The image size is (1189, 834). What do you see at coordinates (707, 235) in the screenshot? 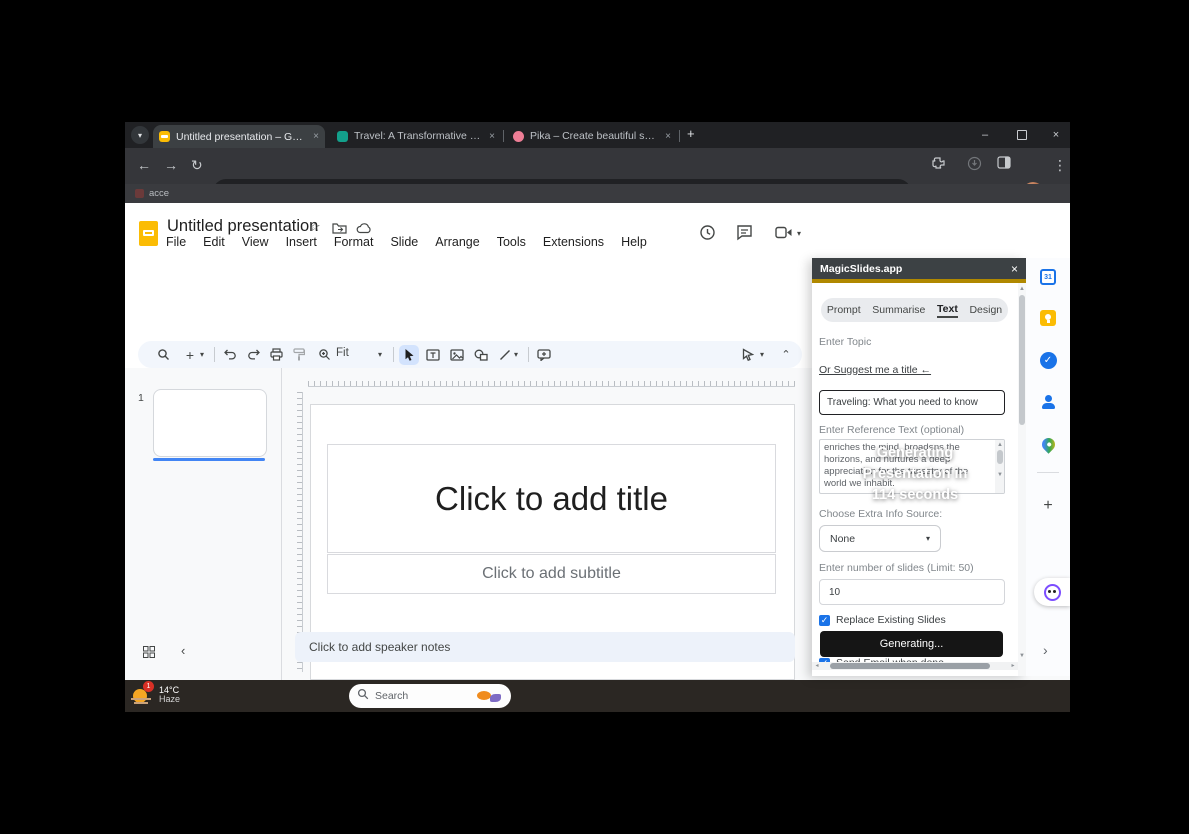
I see `version-history-icon` at bounding box center [707, 235].